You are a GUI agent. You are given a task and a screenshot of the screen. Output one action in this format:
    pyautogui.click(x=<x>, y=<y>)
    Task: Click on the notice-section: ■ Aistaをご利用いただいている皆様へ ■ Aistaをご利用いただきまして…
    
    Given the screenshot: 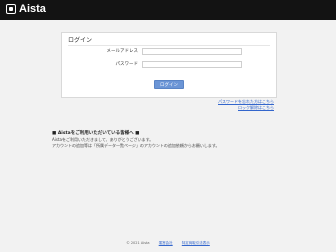 What is the action you would take?
    pyautogui.click(x=172, y=139)
    